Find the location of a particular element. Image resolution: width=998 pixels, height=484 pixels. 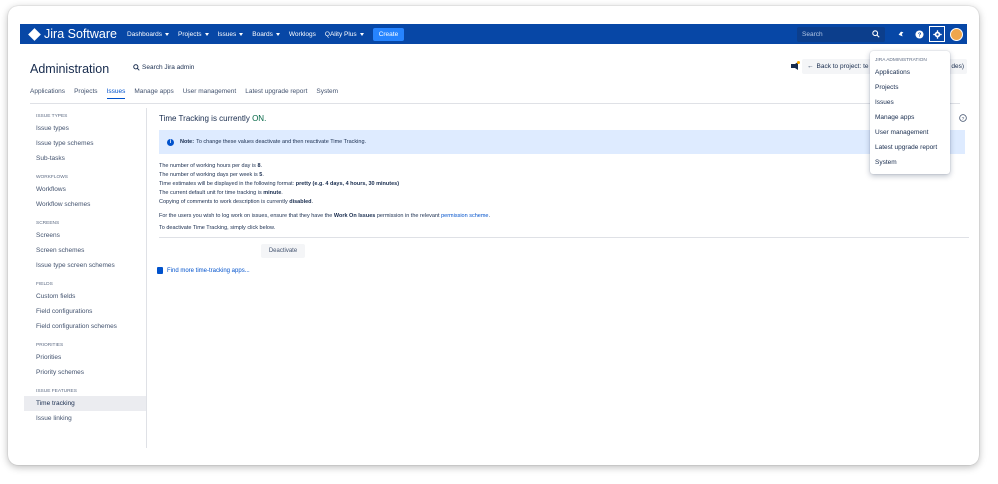

nav-worklogs: Worklogs is located at coordinates (302, 34).